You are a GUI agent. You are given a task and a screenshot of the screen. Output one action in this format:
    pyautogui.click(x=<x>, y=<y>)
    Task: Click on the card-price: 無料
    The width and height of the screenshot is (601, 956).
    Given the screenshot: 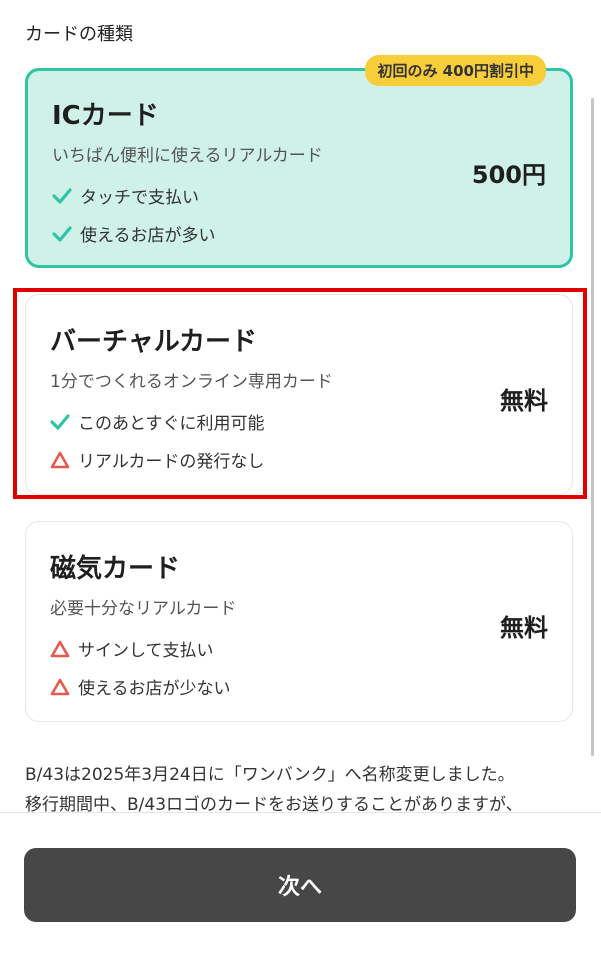 What is the action you would take?
    pyautogui.click(x=524, y=628)
    